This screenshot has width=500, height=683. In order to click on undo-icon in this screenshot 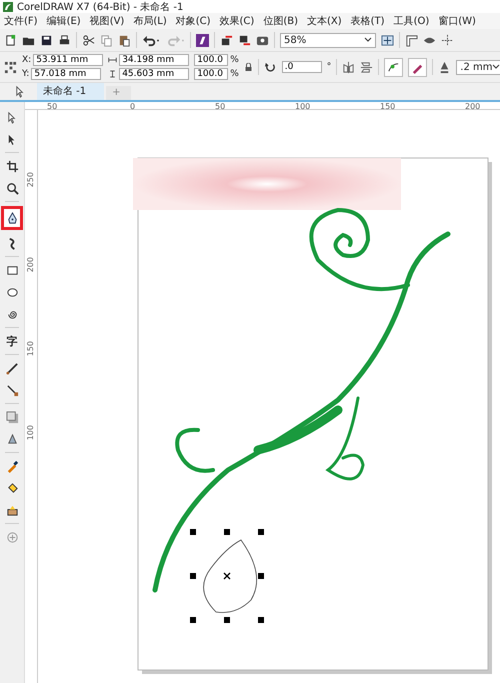, I will do `click(151, 40)`.